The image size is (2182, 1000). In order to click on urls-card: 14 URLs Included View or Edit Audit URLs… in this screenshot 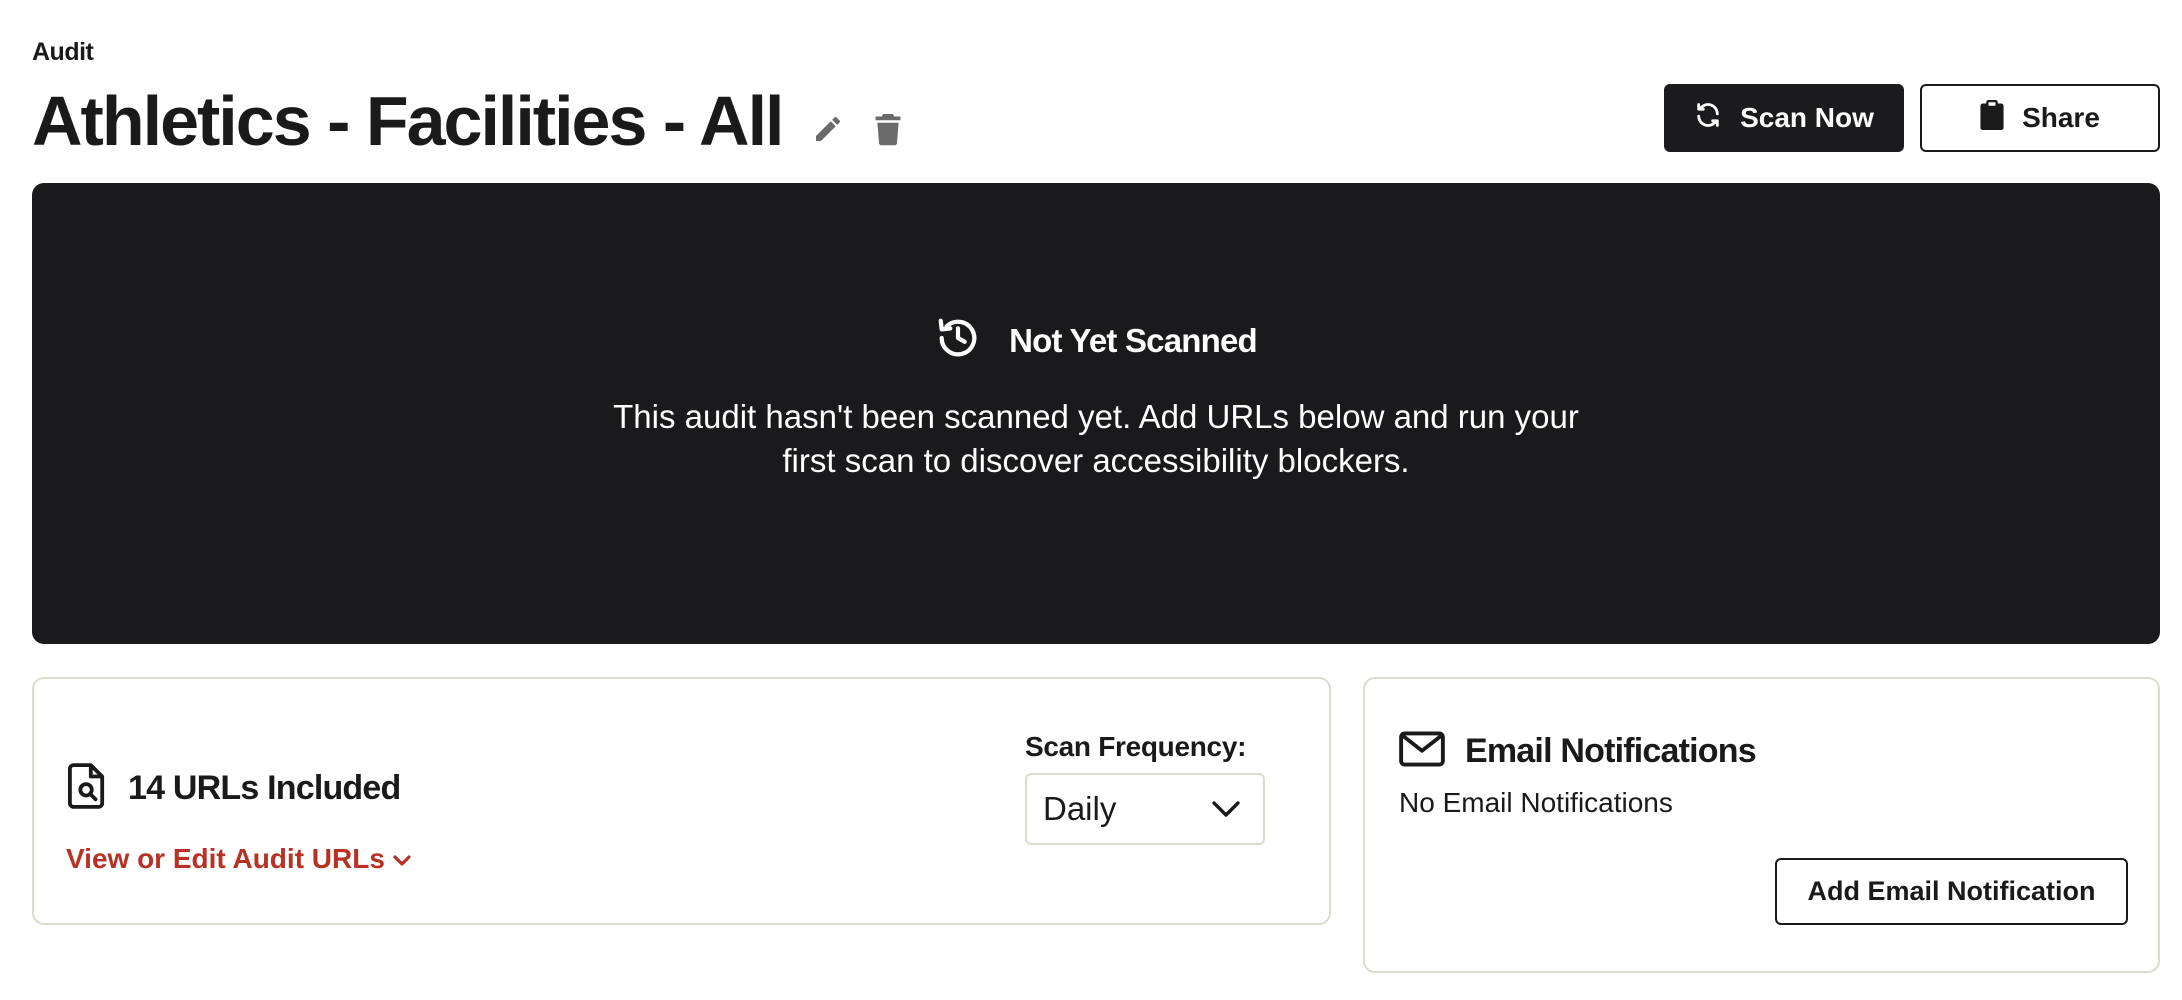, I will do `click(681, 801)`.